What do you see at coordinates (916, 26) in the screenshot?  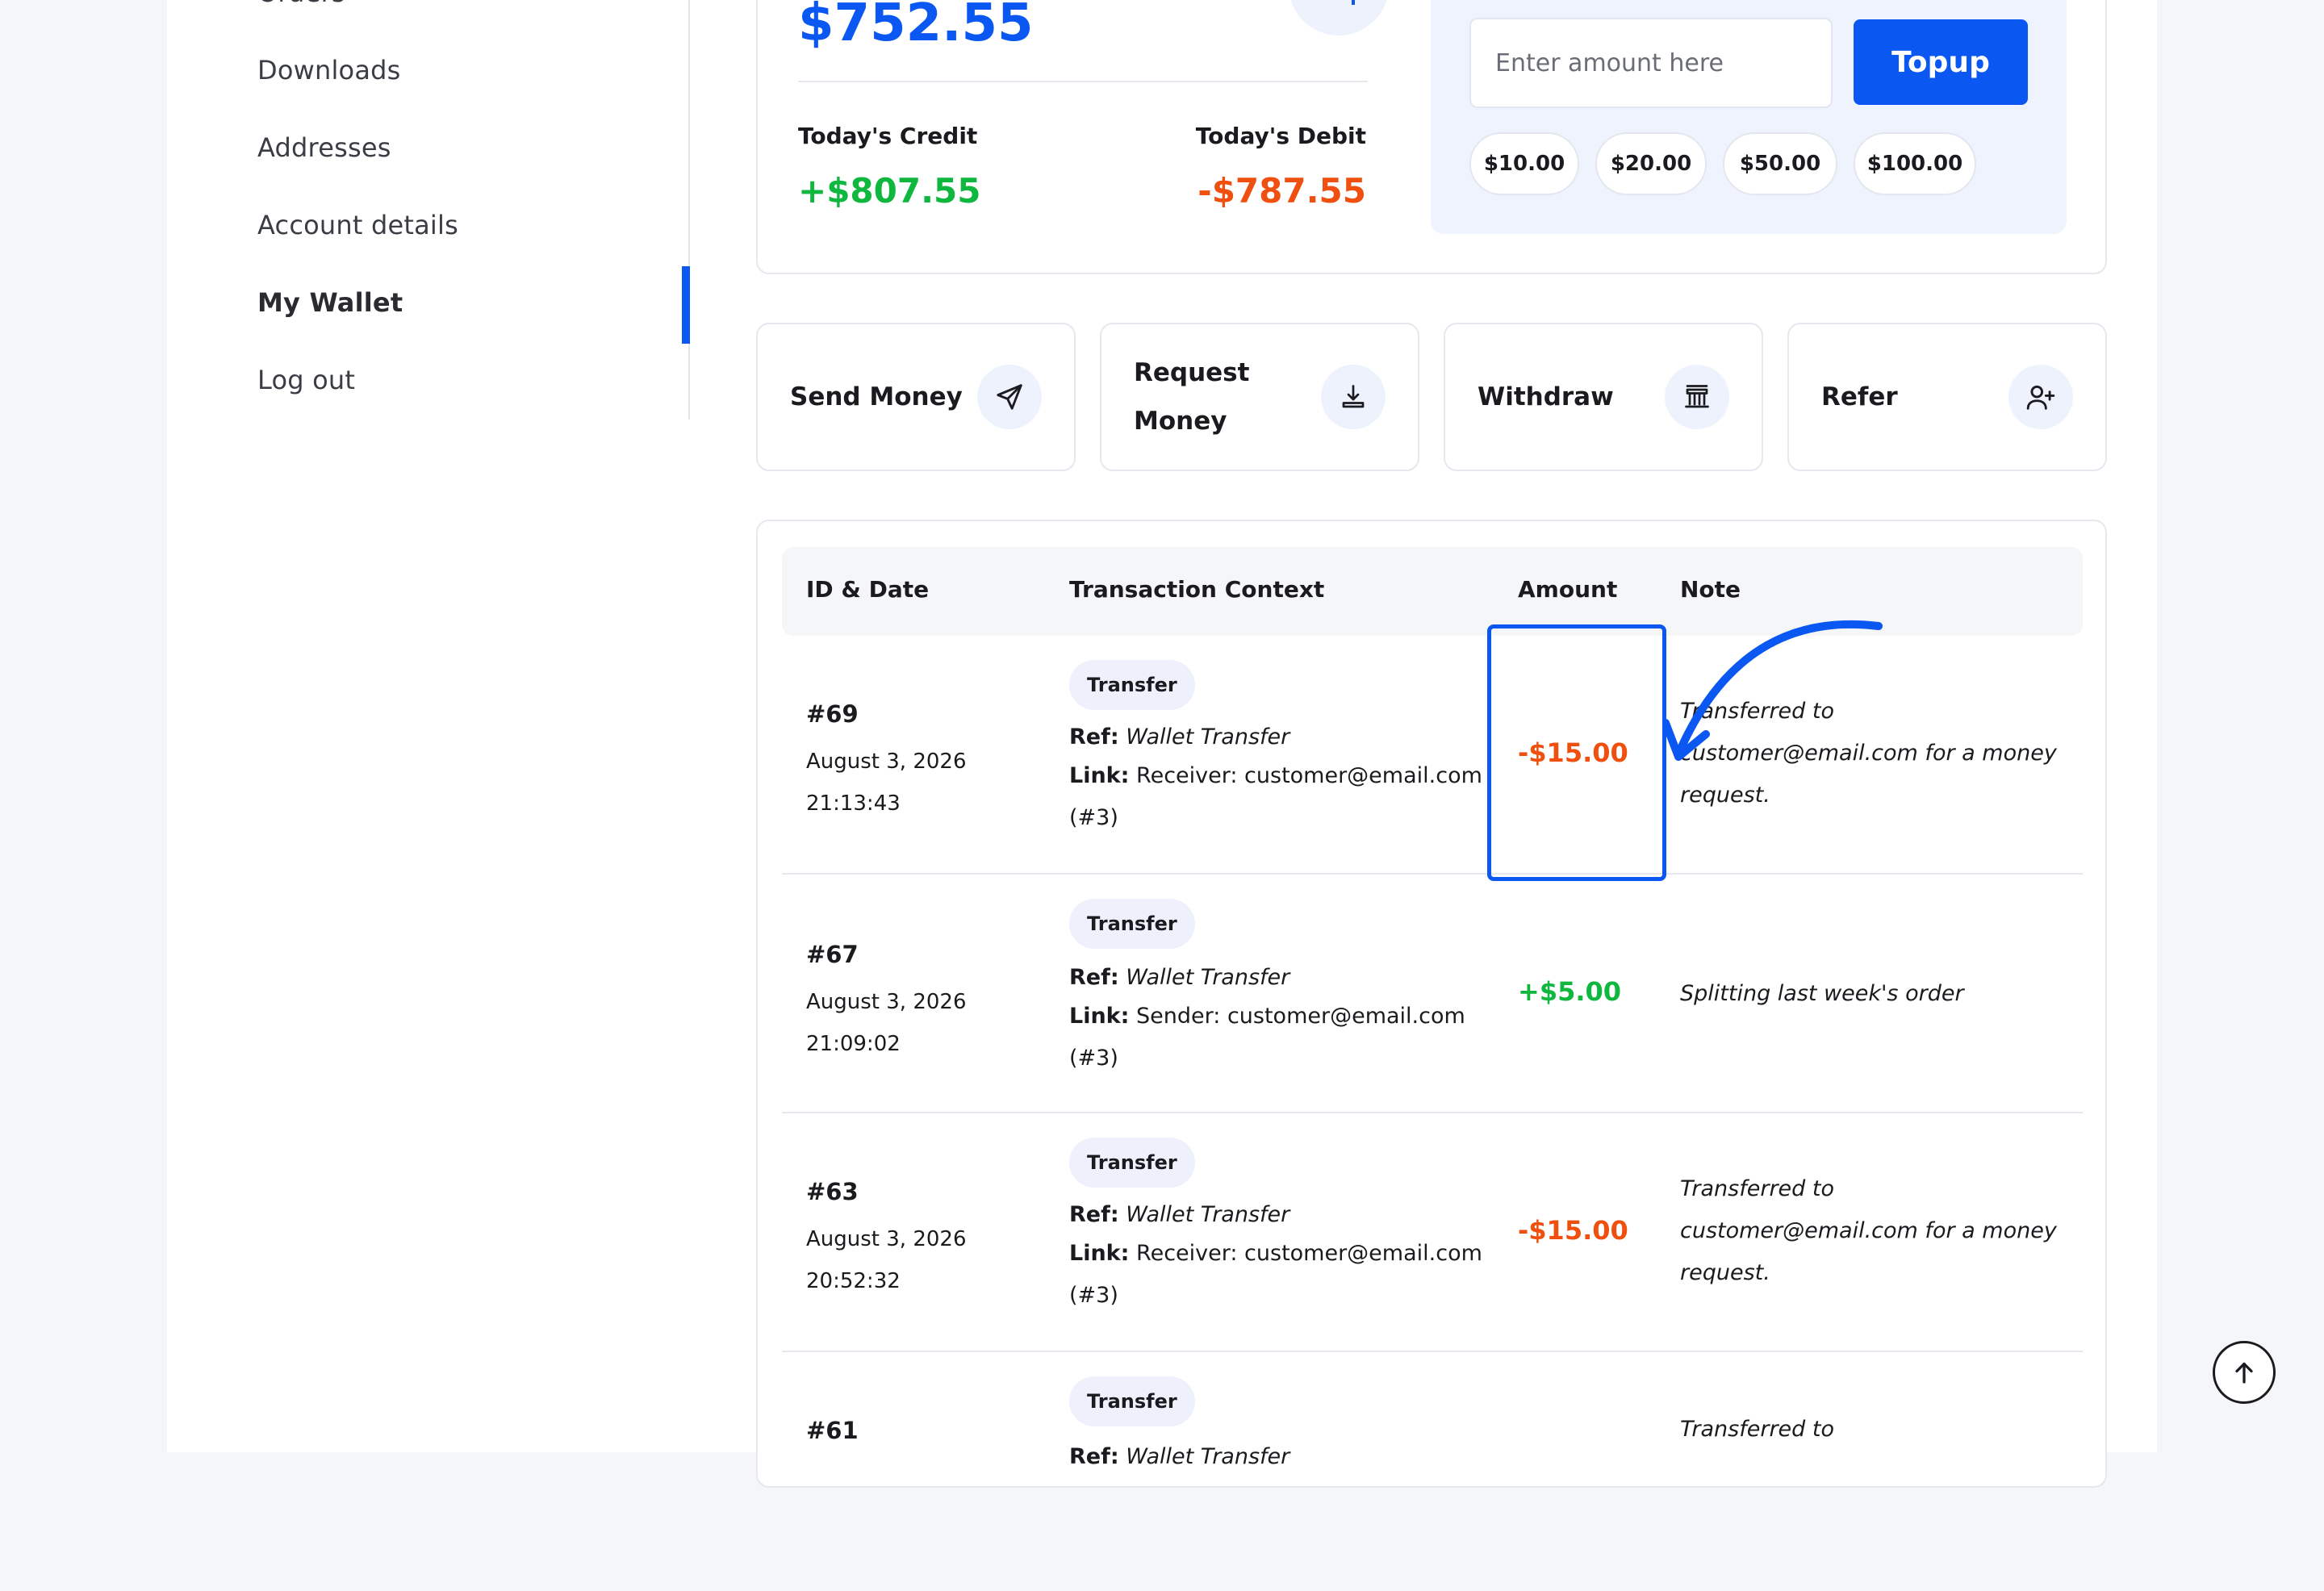 I see `wallet-balance: $752.55` at bounding box center [916, 26].